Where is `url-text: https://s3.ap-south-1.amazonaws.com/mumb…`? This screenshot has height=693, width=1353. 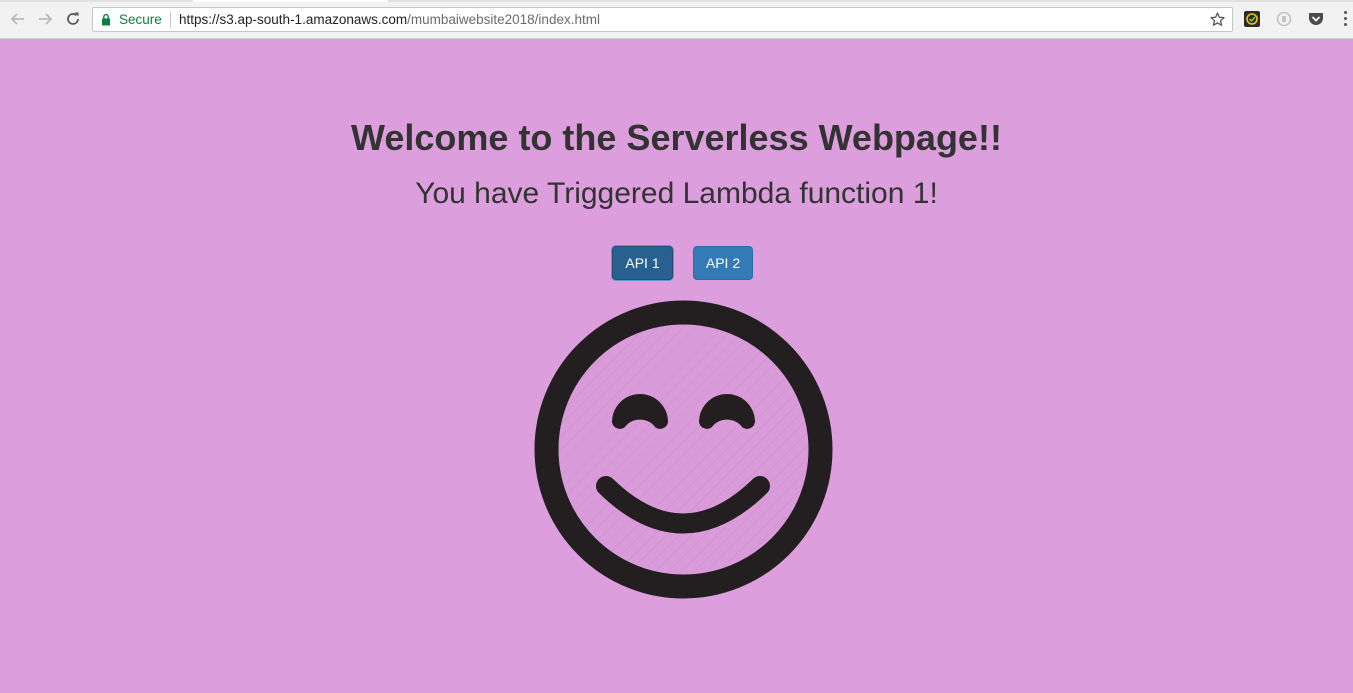 url-text: https://s3.ap-south-1.amazonaws.com/mumb… is located at coordinates (389, 19).